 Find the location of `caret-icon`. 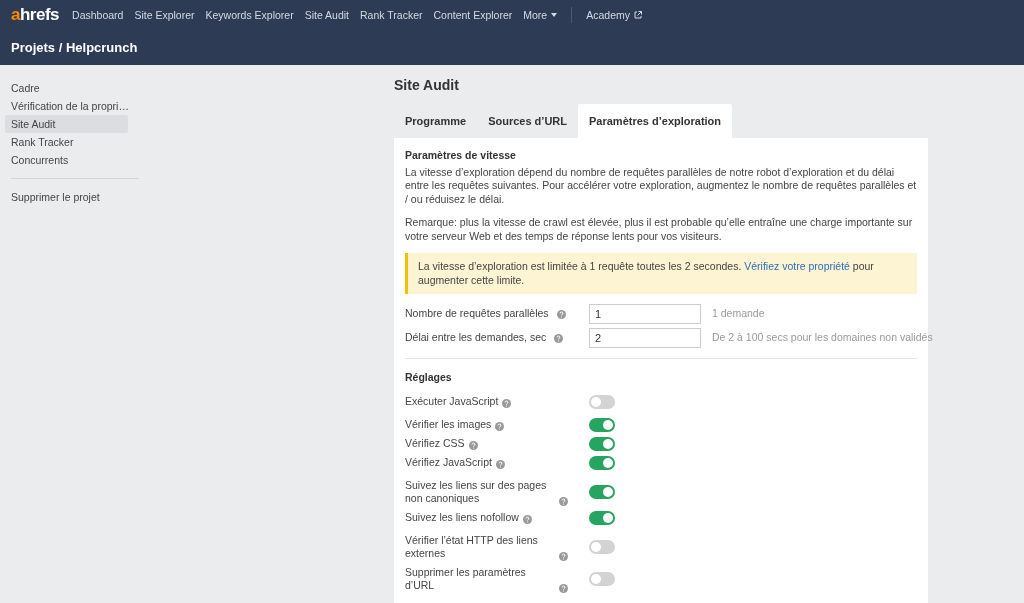

caret-icon is located at coordinates (554, 15).